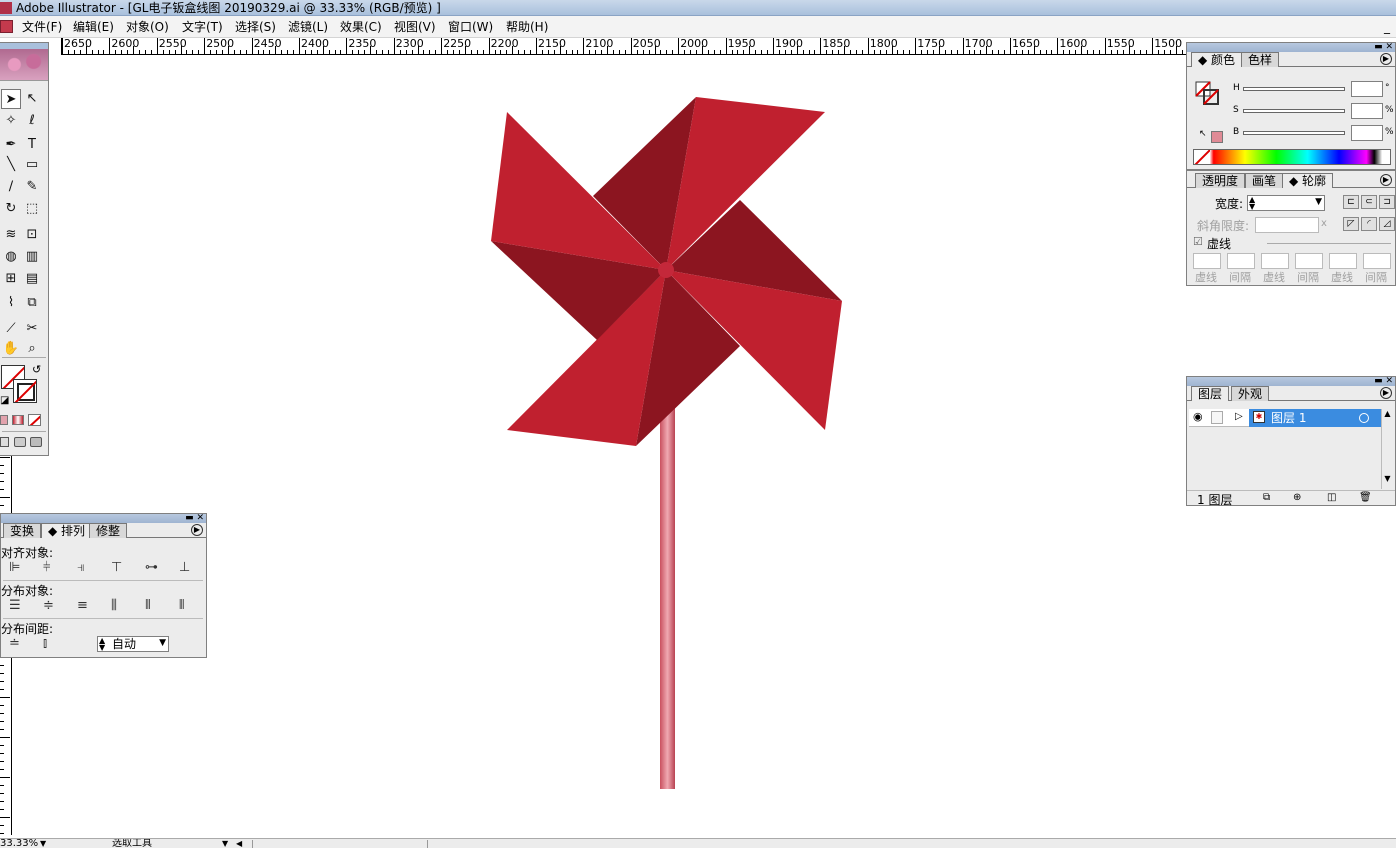 This screenshot has width=1396, height=848. What do you see at coordinates (43, 843) in the screenshot?
I see `zoom-dropdown-icon: ▼` at bounding box center [43, 843].